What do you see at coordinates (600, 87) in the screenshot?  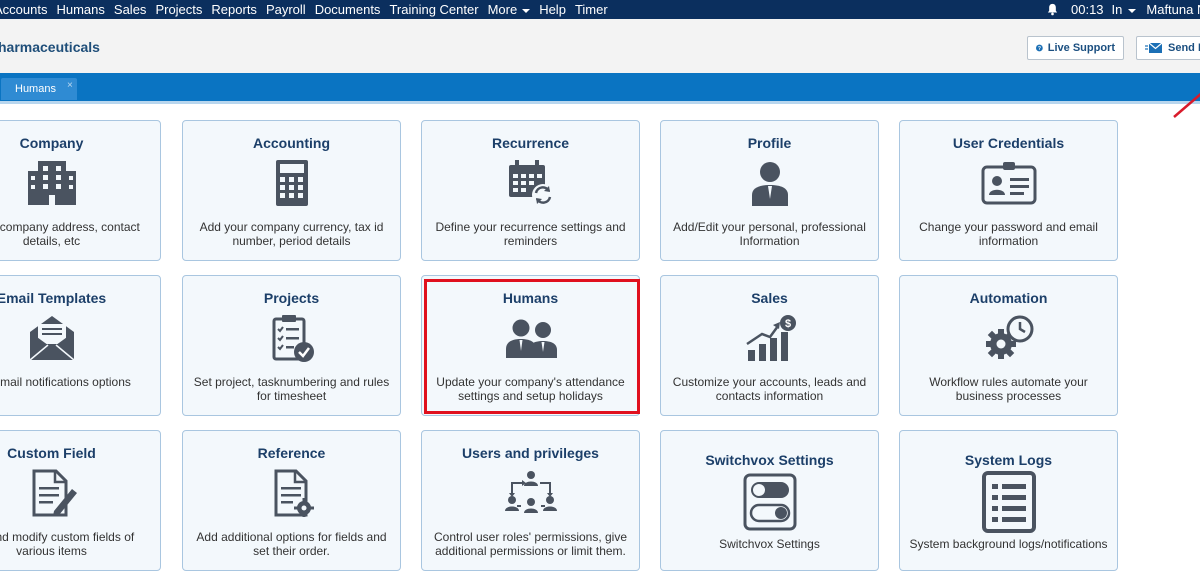 I see `tab-strip` at bounding box center [600, 87].